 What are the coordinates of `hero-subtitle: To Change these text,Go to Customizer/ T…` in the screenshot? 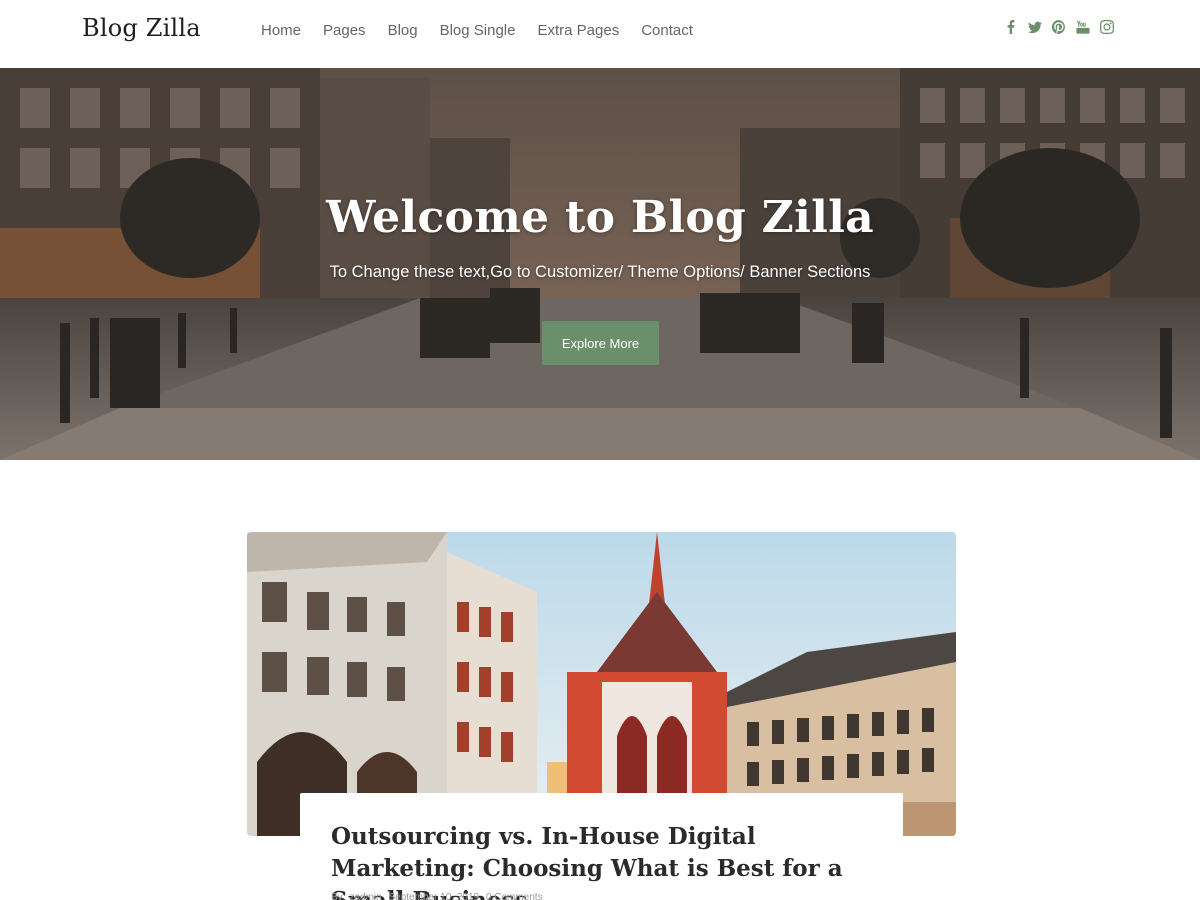 It's located at (600, 272).